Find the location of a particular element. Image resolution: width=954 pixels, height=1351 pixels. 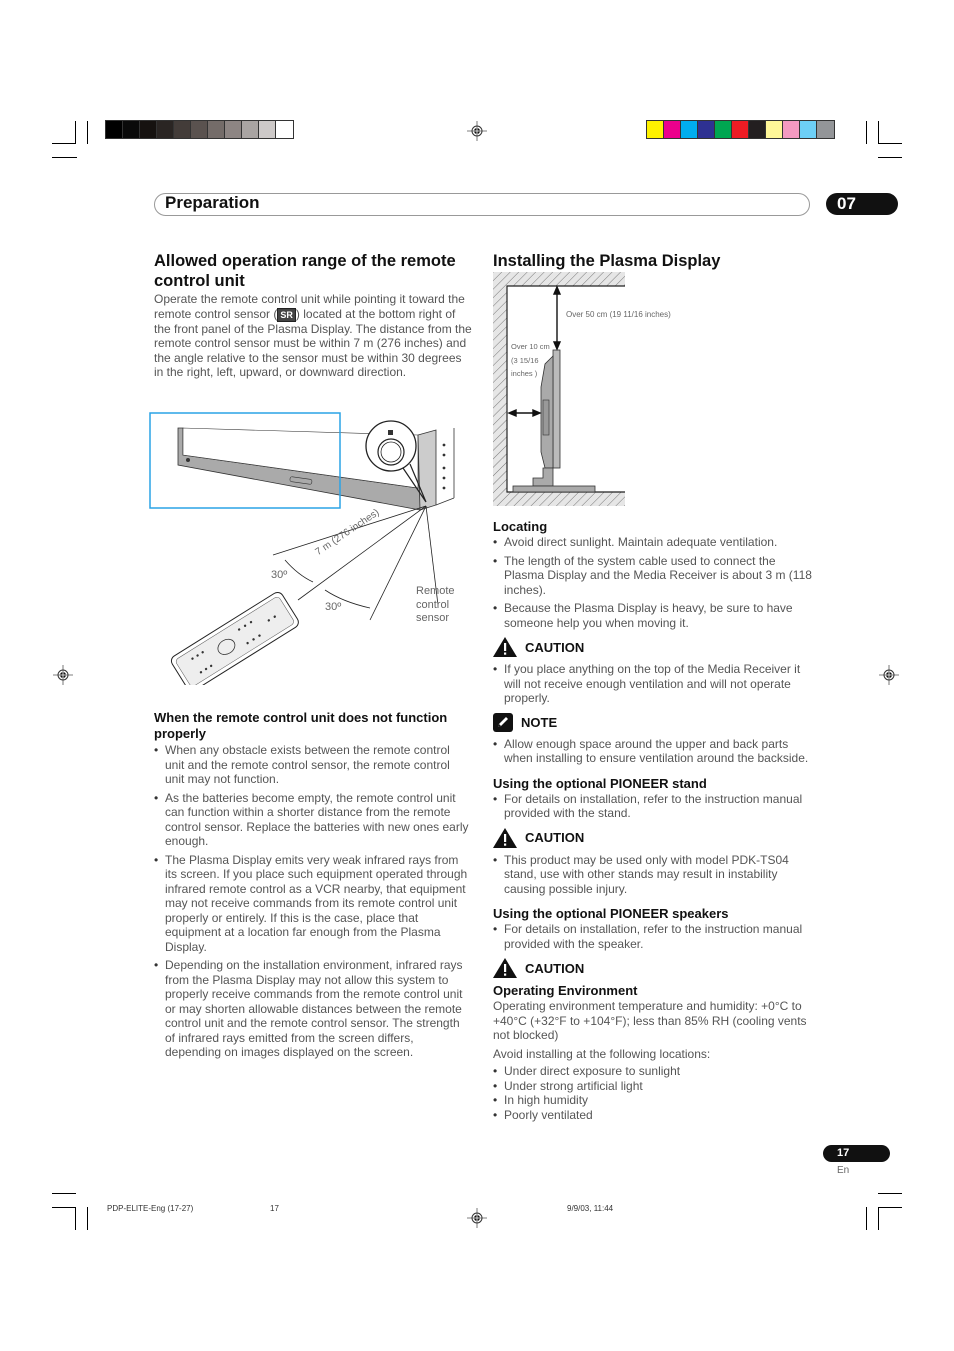

list-item: Under direct exposure to sunlight is located at coordinates (654, 1071).